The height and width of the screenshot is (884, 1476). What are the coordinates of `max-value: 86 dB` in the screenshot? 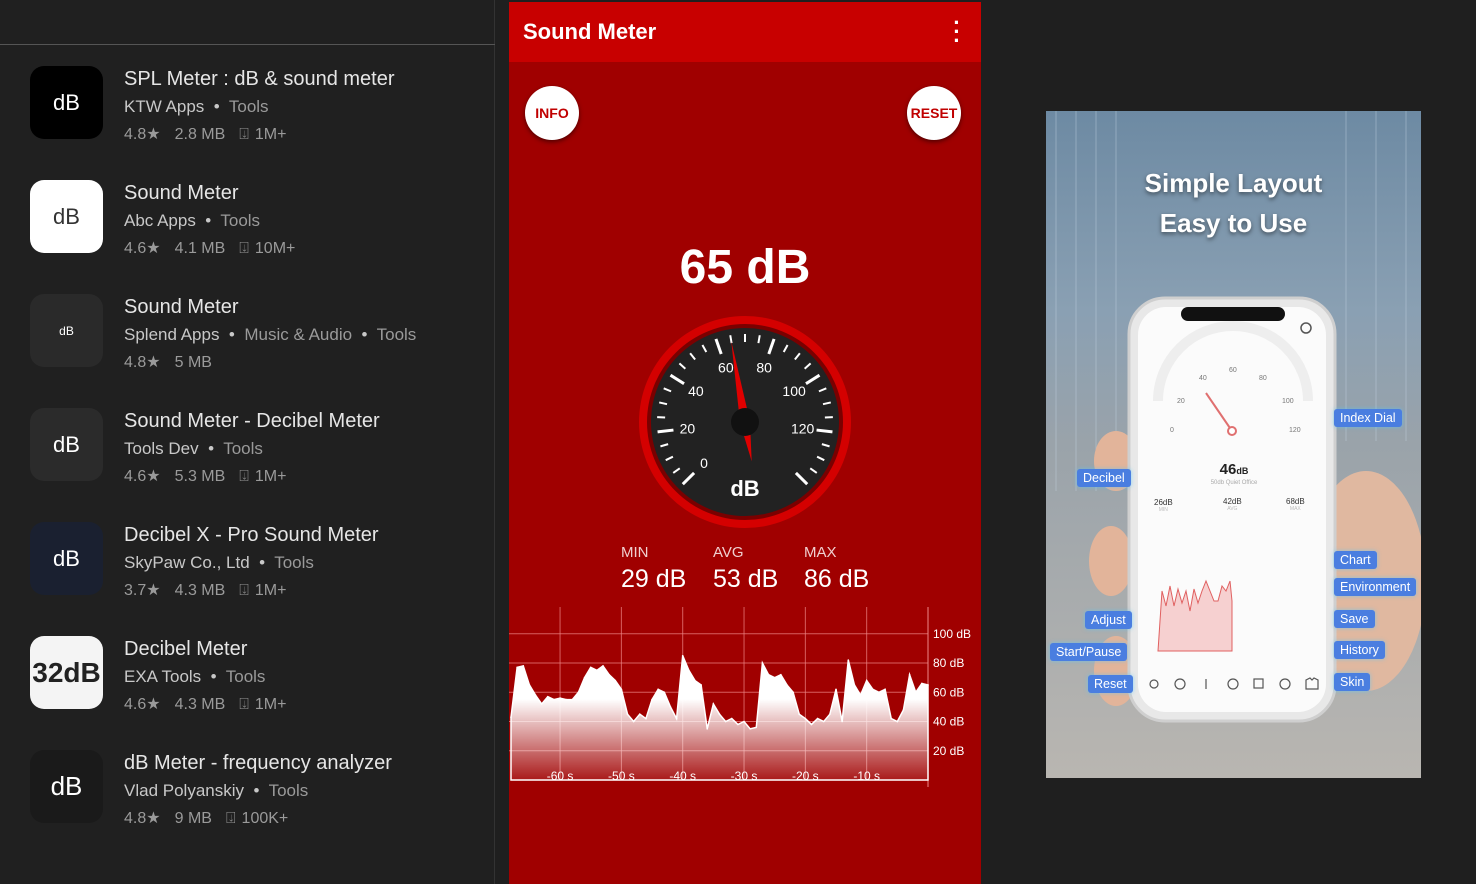 It's located at (837, 579).